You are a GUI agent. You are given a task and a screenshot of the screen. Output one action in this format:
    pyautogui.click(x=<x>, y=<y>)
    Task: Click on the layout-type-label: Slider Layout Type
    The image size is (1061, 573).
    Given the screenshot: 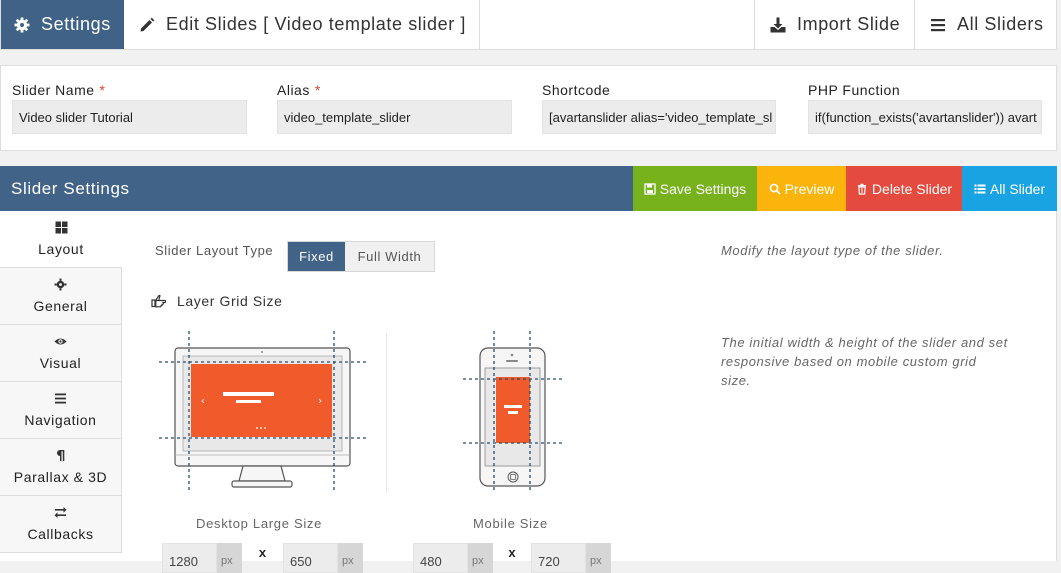 What is the action you would take?
    pyautogui.click(x=214, y=250)
    